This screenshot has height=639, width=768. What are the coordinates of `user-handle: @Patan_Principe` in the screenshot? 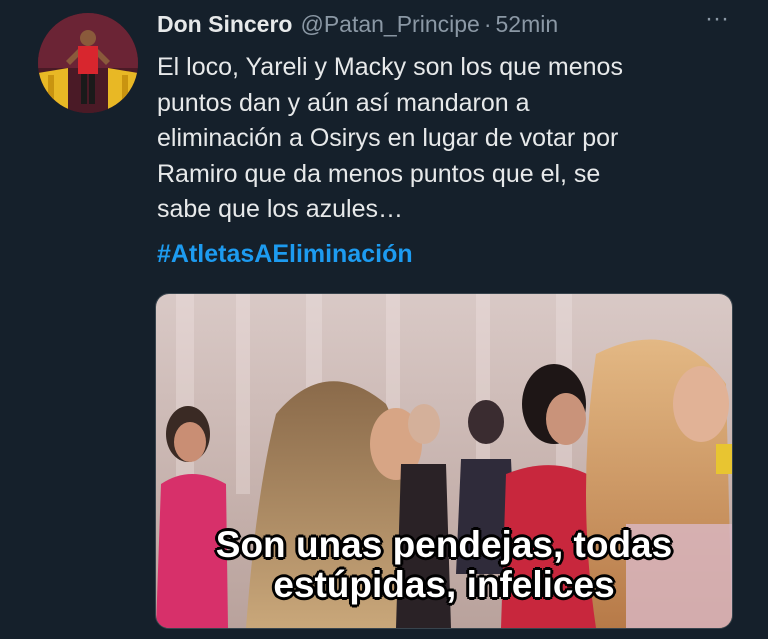 It's located at (389, 24).